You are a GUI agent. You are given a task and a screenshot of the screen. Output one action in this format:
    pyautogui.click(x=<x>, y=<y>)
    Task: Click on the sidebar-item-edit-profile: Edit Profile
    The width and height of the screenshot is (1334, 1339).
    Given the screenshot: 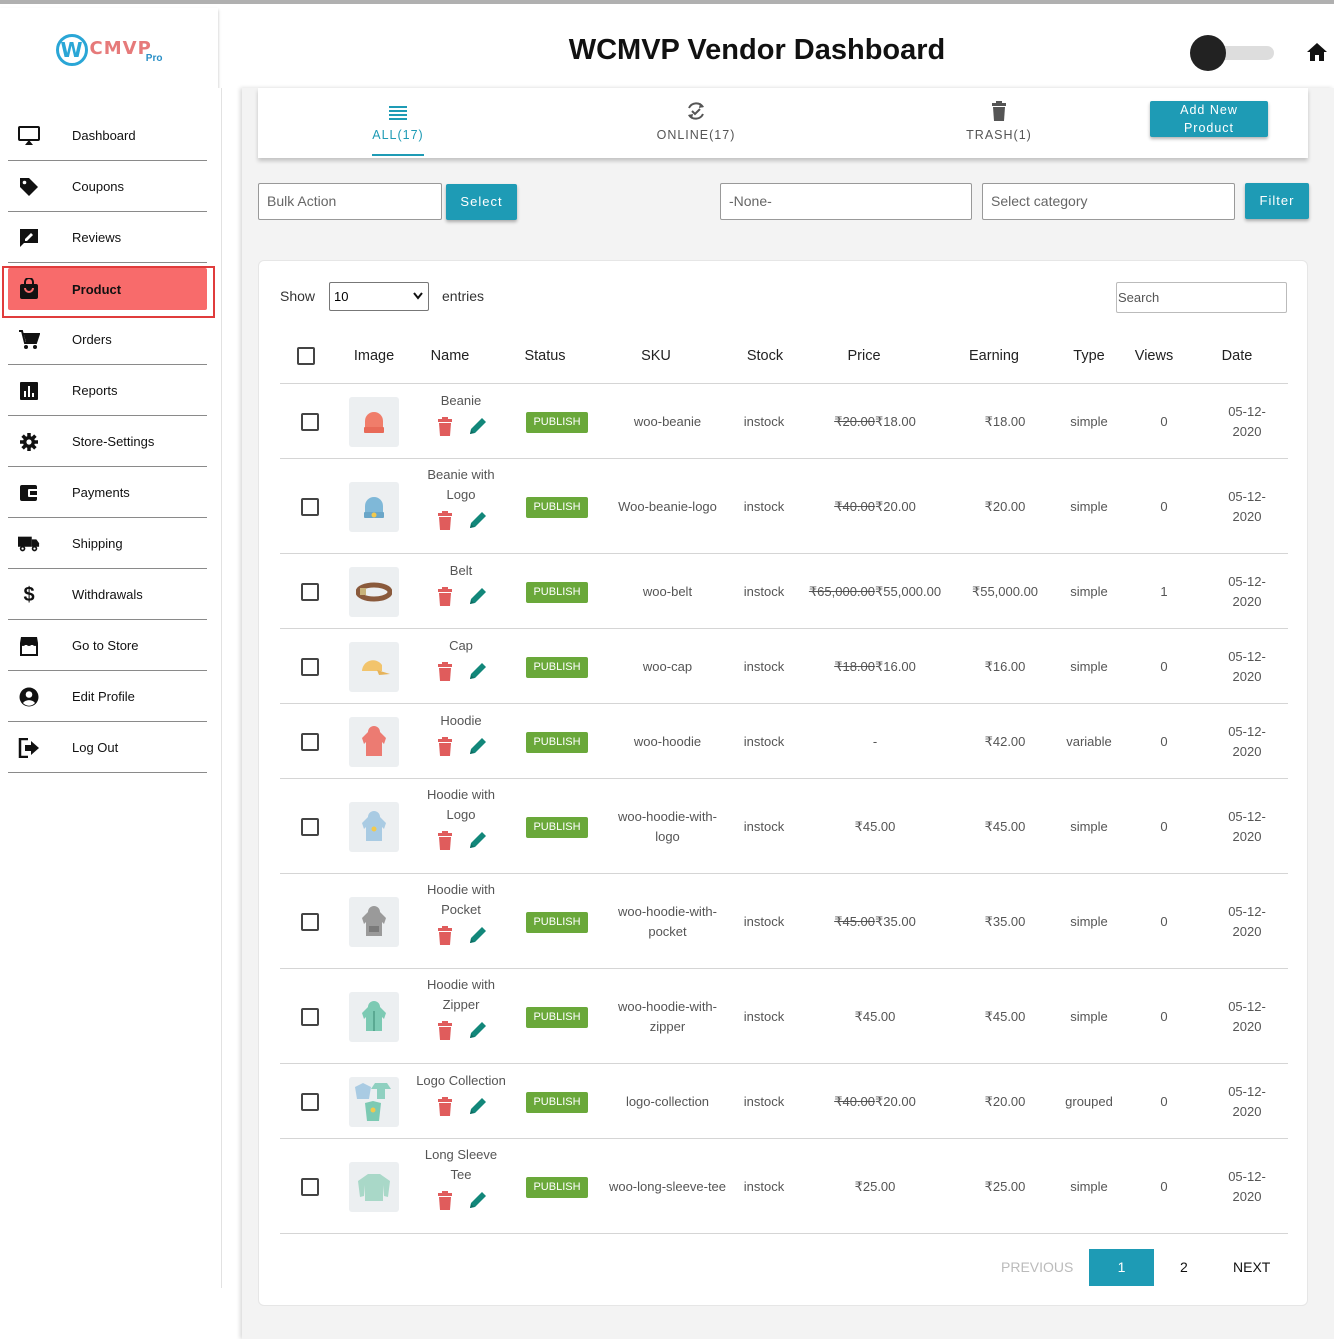 What is the action you would take?
    pyautogui.click(x=107, y=696)
    